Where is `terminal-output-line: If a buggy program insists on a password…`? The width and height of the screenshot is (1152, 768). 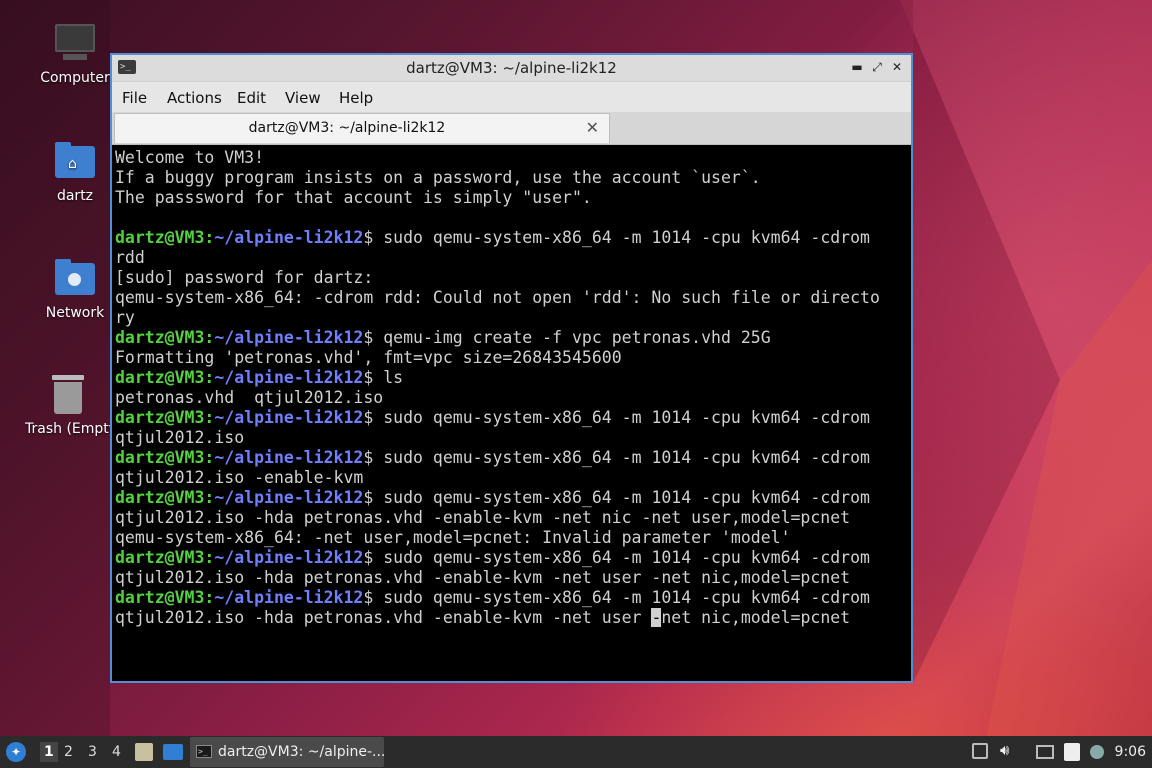 terminal-output-line: If a buggy program insists on a password… is located at coordinates (438, 177).